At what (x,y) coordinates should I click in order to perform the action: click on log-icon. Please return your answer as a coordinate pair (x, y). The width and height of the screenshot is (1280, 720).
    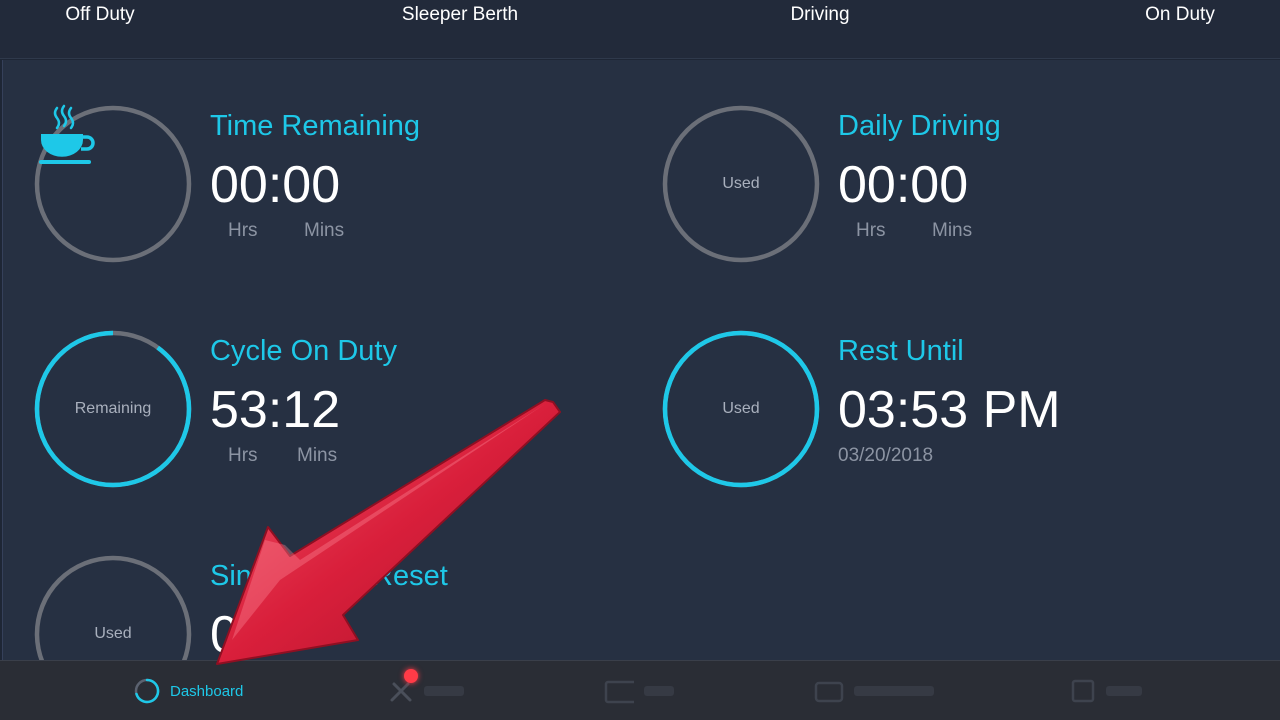
    Looking at the image, I should click on (619, 692).